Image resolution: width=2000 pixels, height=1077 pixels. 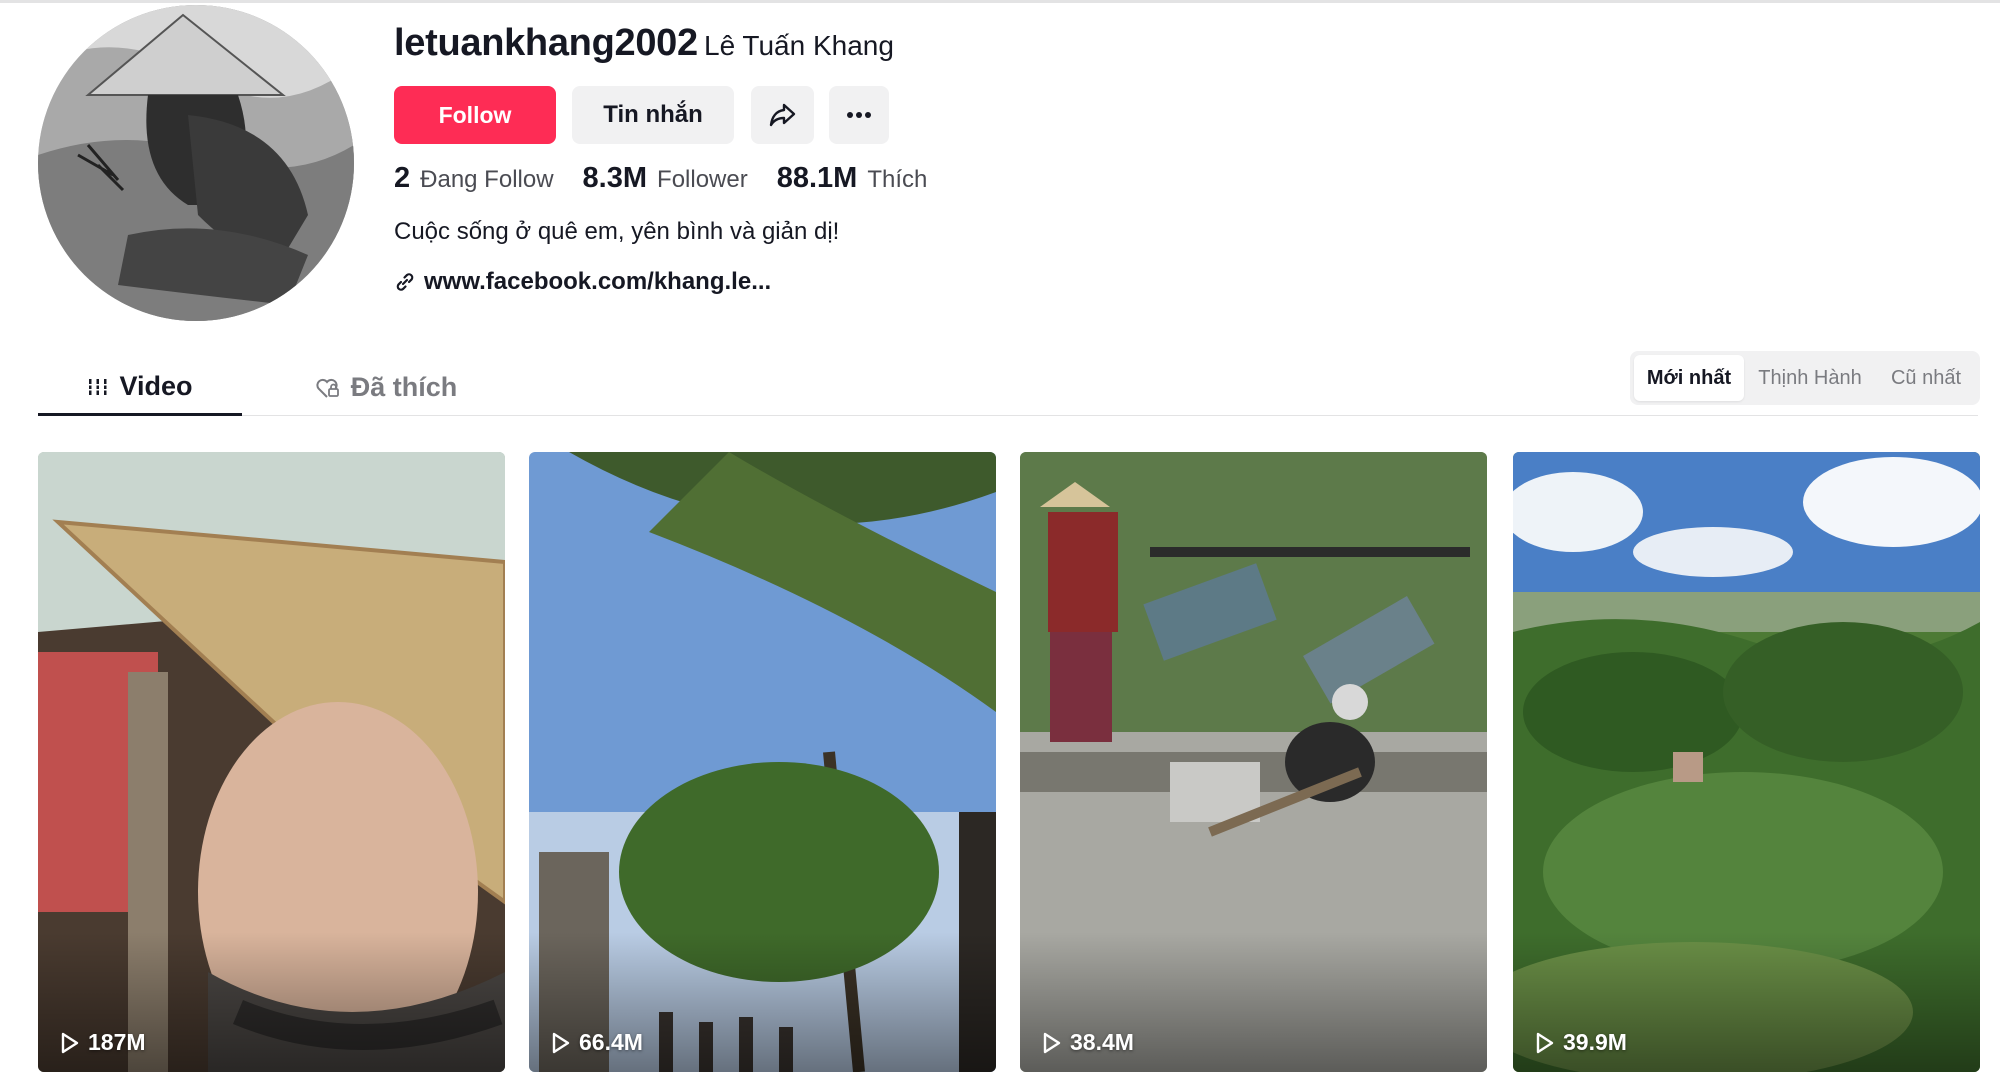 What do you see at coordinates (817, 178) in the screenshot?
I see `stat-value: 88.1M` at bounding box center [817, 178].